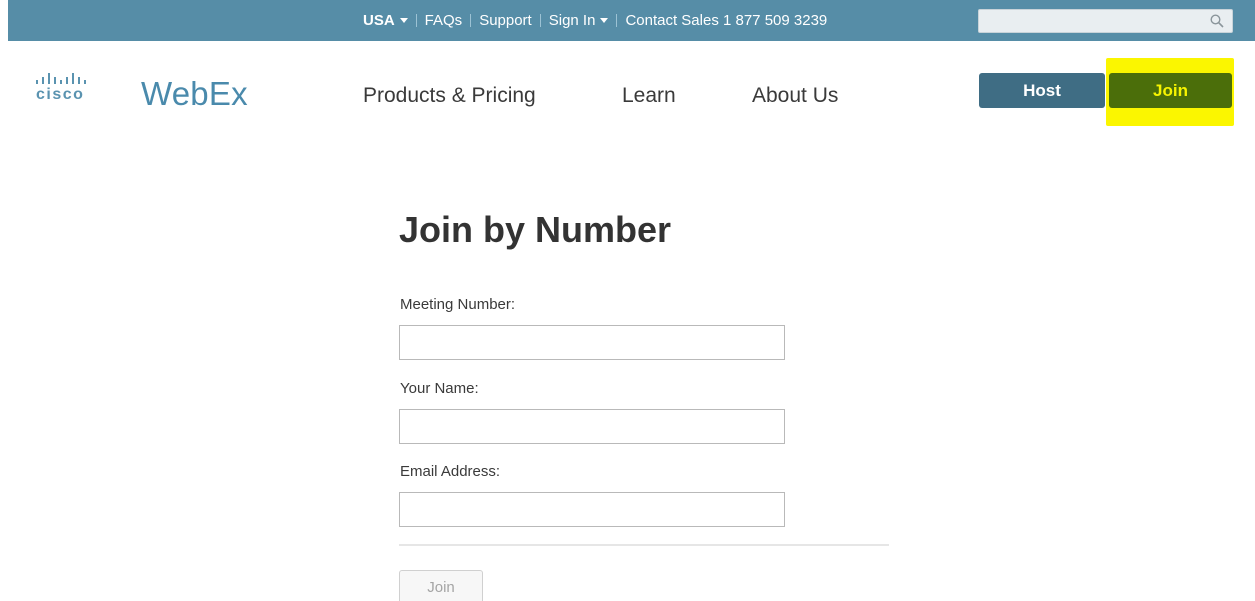 This screenshot has width=1255, height=601. I want to click on search-box, so click(1105, 21).